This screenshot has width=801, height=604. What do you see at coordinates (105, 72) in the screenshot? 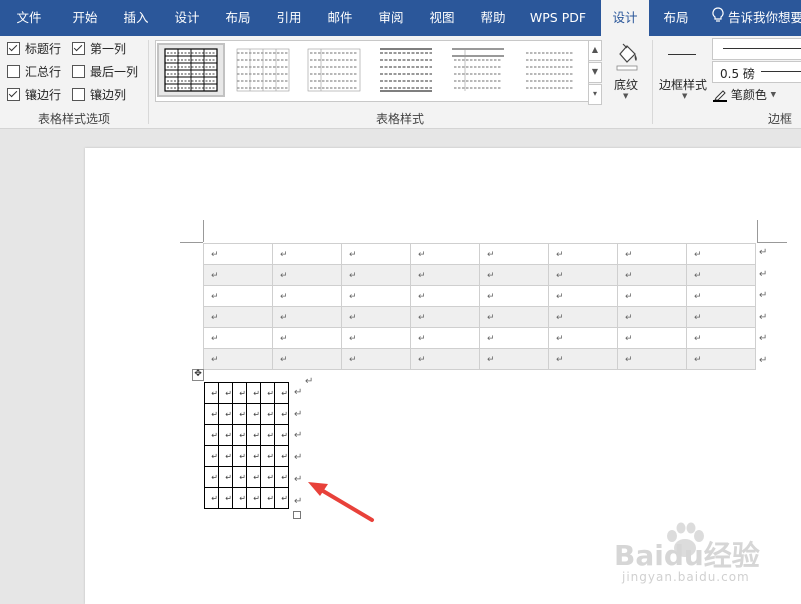
I see `option-last-column: 最后一列` at bounding box center [105, 72].